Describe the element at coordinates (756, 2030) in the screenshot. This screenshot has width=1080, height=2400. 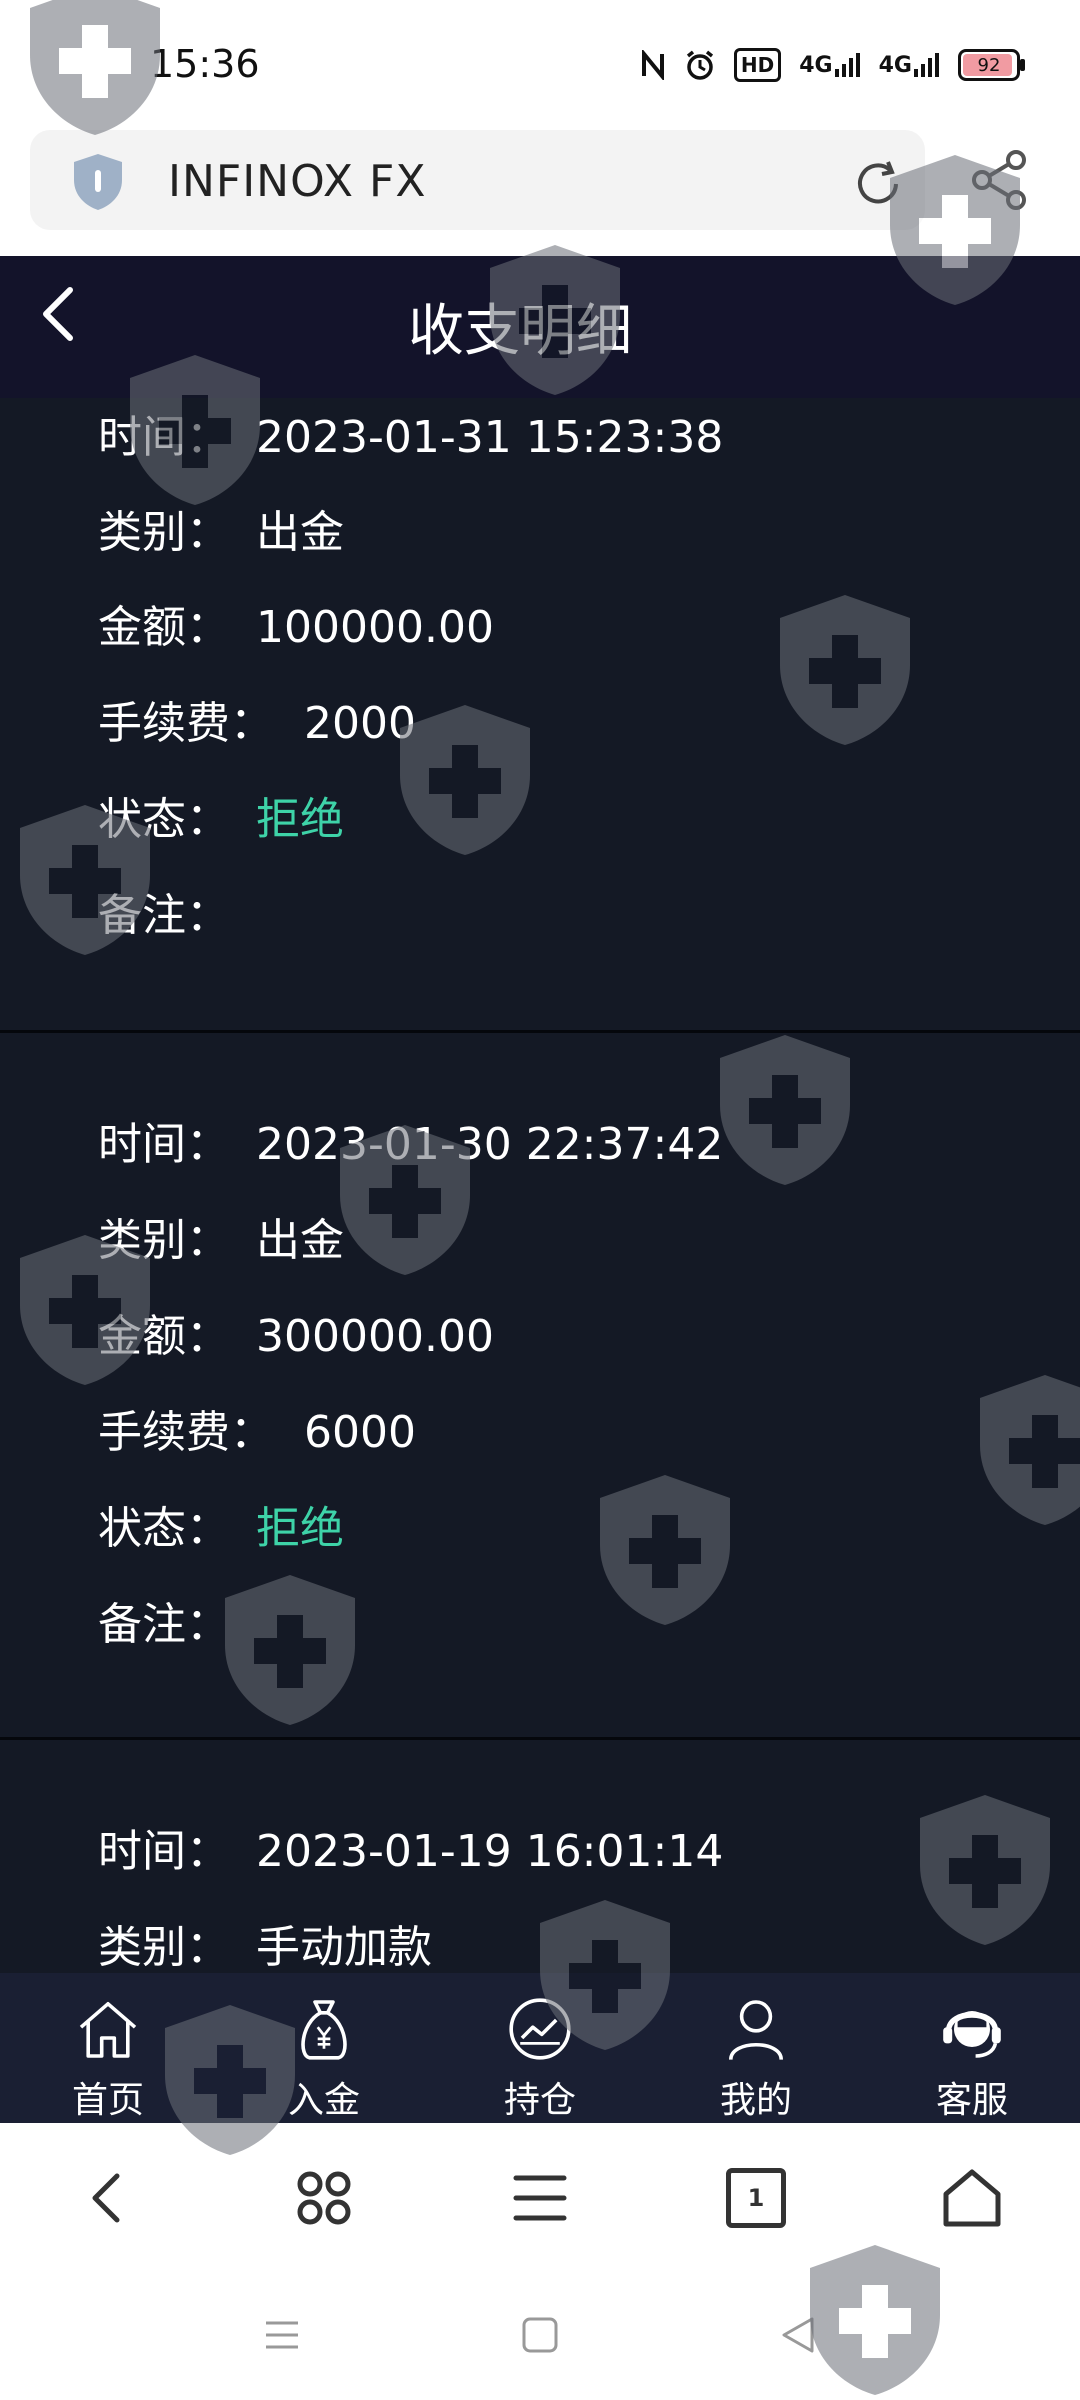
I see `user-icon` at that location.